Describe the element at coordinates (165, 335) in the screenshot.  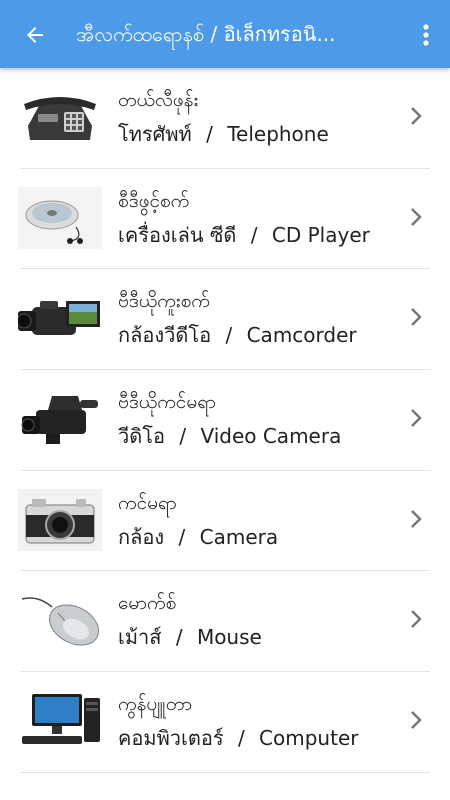
I see `thai-word: กล้องวีดีโอ` at that location.